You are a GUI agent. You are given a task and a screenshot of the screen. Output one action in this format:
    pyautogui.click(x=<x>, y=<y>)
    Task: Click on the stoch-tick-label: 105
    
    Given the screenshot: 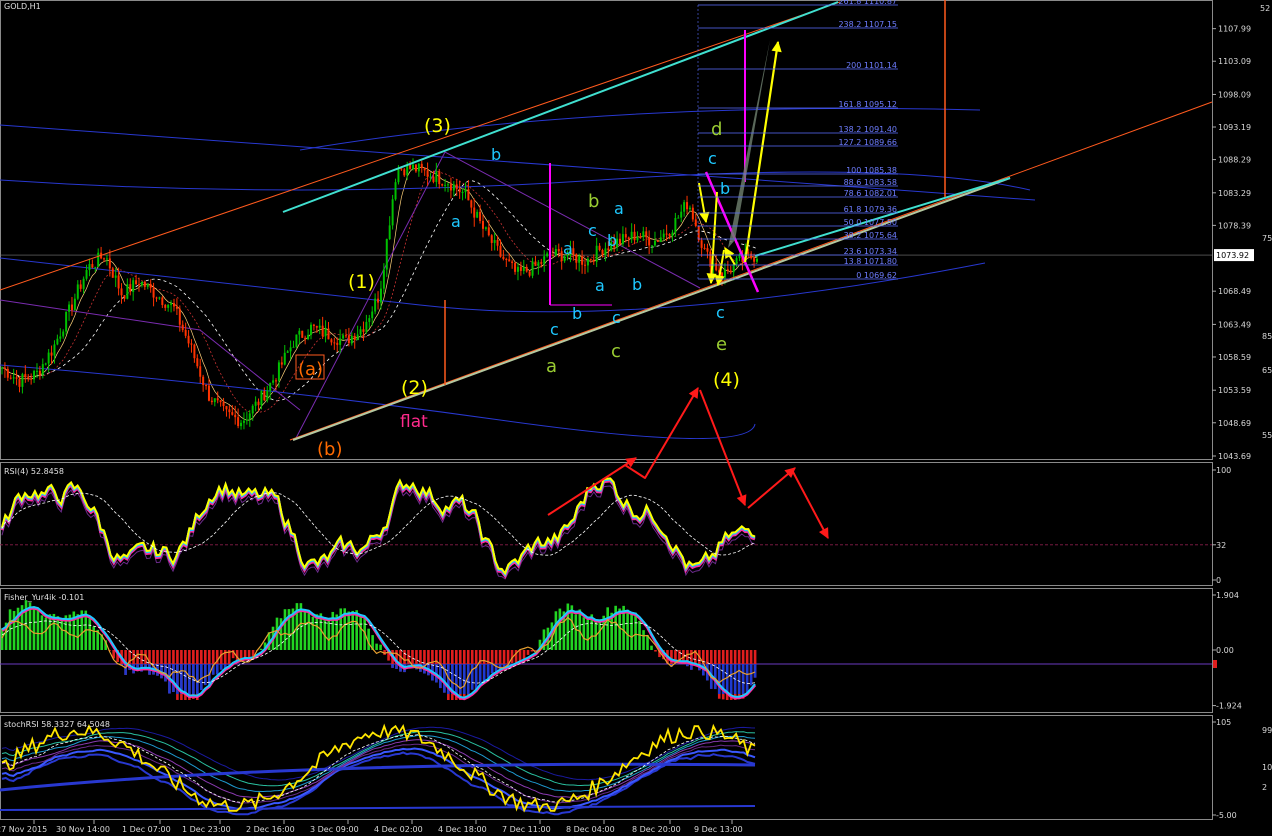 What is the action you would take?
    pyautogui.click(x=1223, y=722)
    